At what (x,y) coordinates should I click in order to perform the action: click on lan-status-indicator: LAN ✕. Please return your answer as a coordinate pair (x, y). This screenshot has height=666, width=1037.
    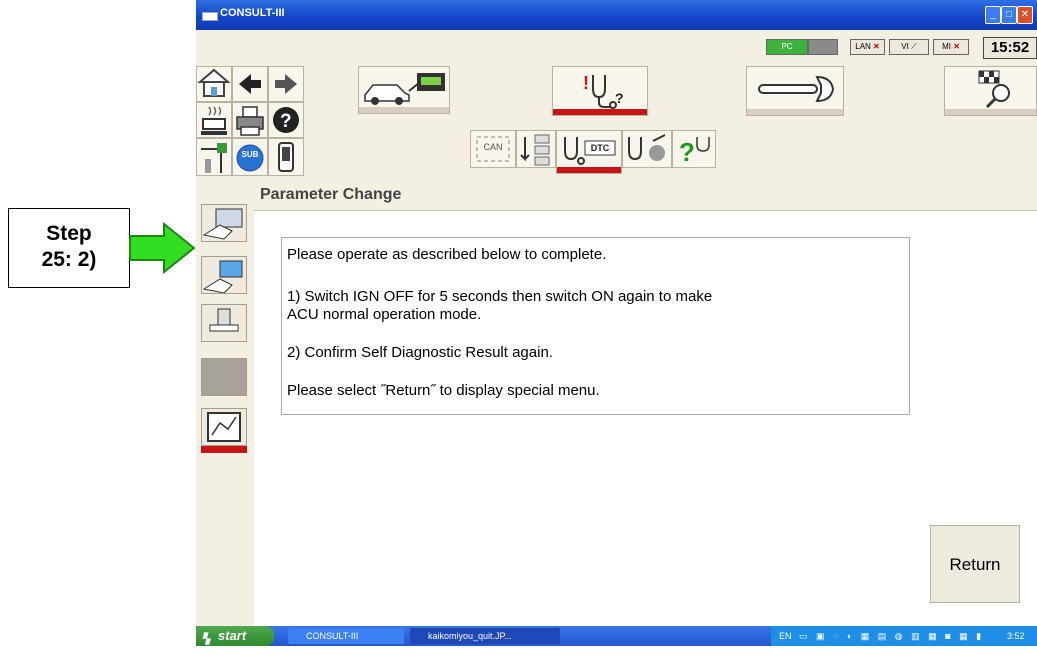
    Looking at the image, I should click on (867, 47).